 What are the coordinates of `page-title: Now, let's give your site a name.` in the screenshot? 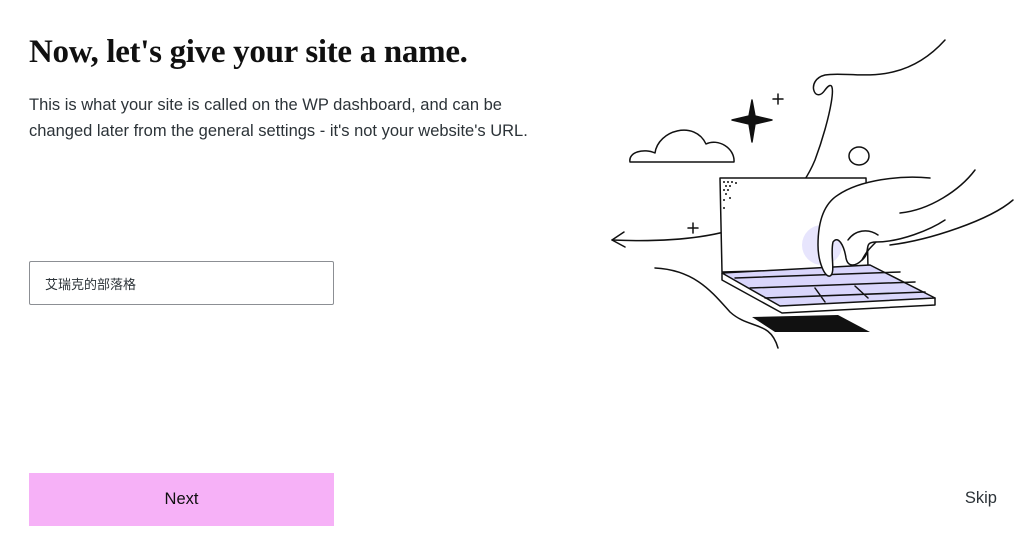 It's located at (248, 52).